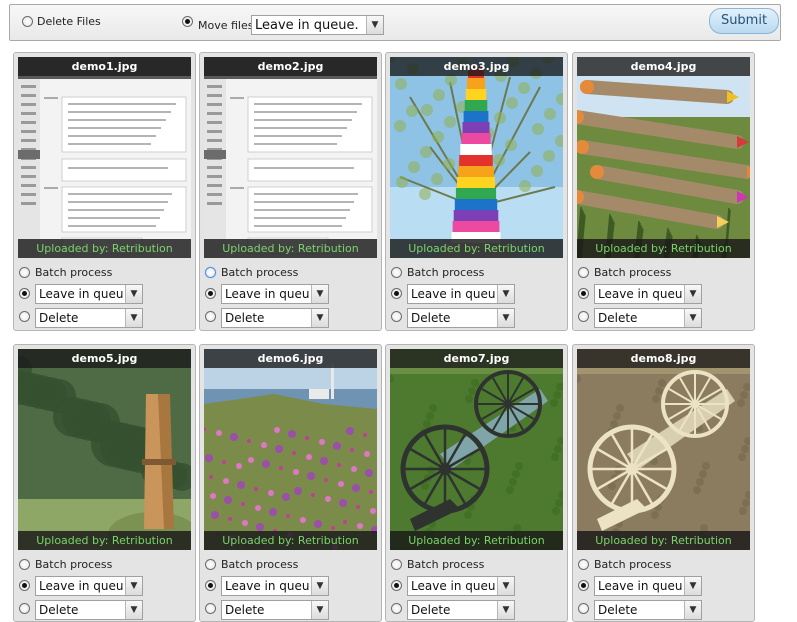 Image resolution: width=797 pixels, height=622 pixels. I want to click on filename-label: demo2.jpg, so click(290, 66).